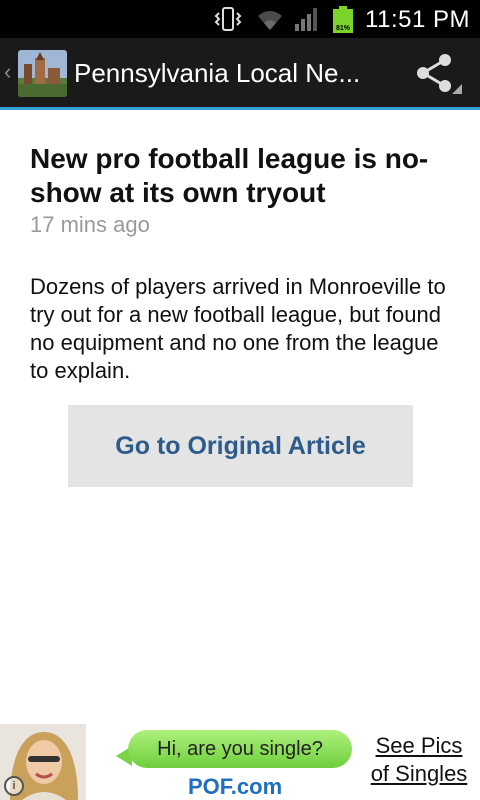 Image resolution: width=480 pixels, height=800 pixels. Describe the element at coordinates (228, 19) in the screenshot. I see `vibrate-icon` at that location.